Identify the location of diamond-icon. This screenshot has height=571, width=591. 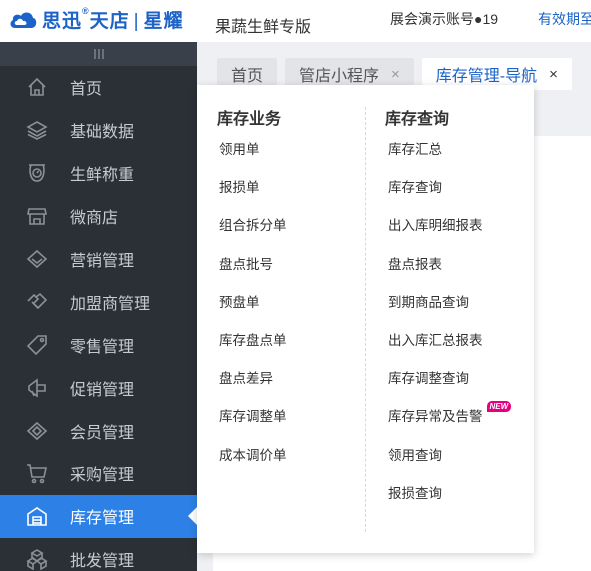
(37, 259).